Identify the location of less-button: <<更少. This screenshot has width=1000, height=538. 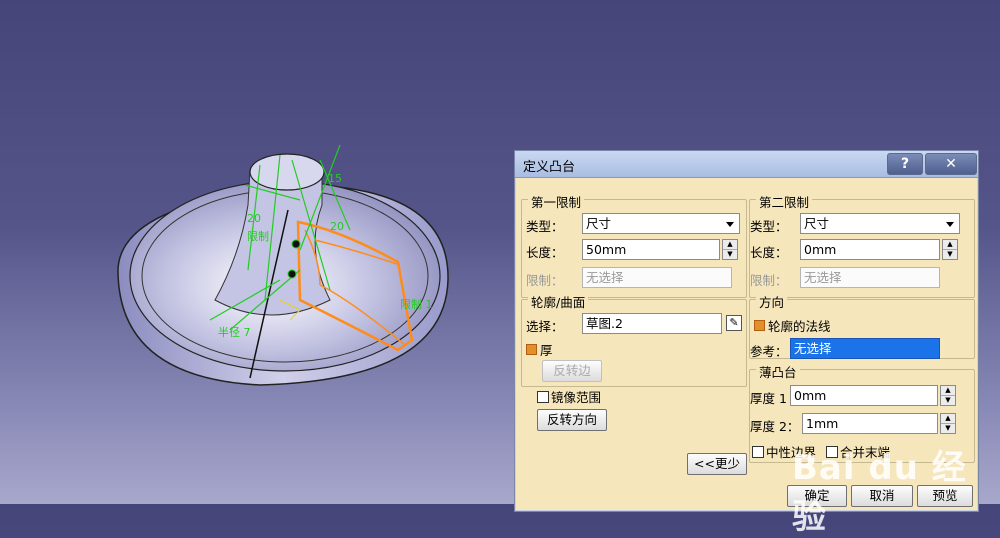
(717, 464).